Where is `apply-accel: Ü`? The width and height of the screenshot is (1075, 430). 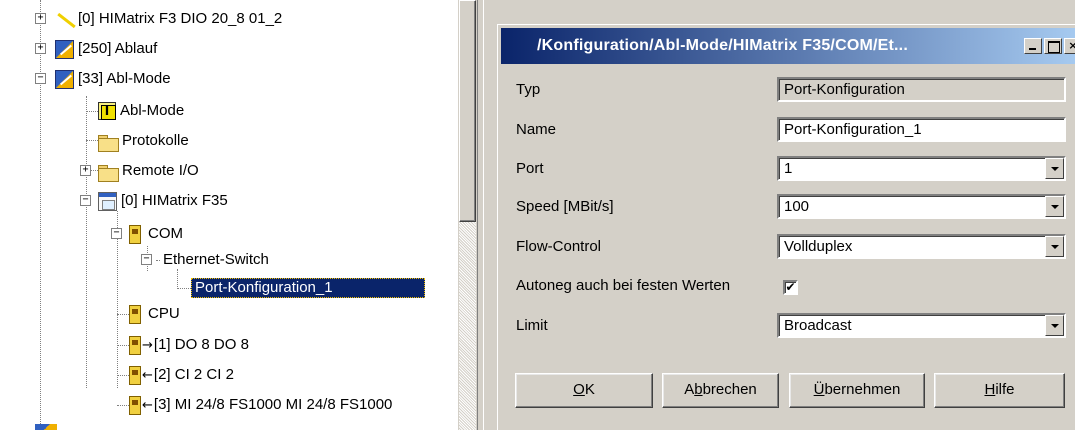 apply-accel: Ü is located at coordinates (819, 389).